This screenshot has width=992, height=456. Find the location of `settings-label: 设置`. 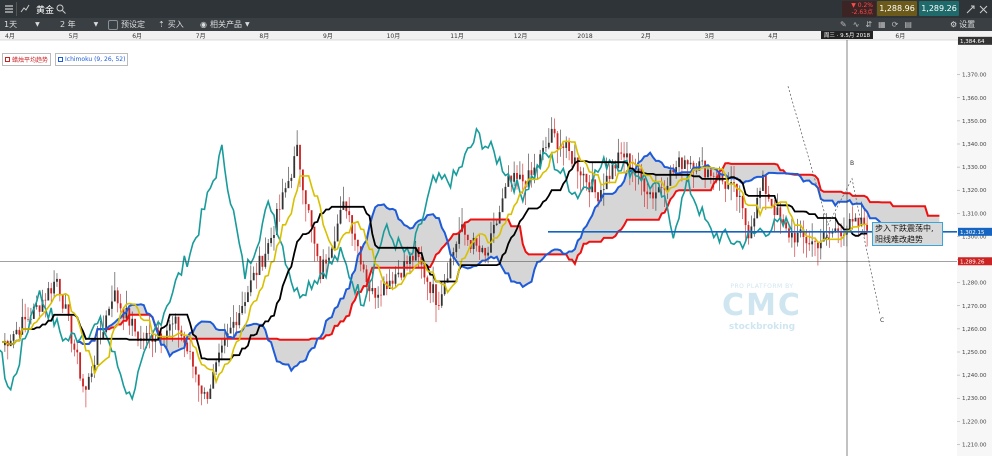

settings-label: 设置 is located at coordinates (967, 24).